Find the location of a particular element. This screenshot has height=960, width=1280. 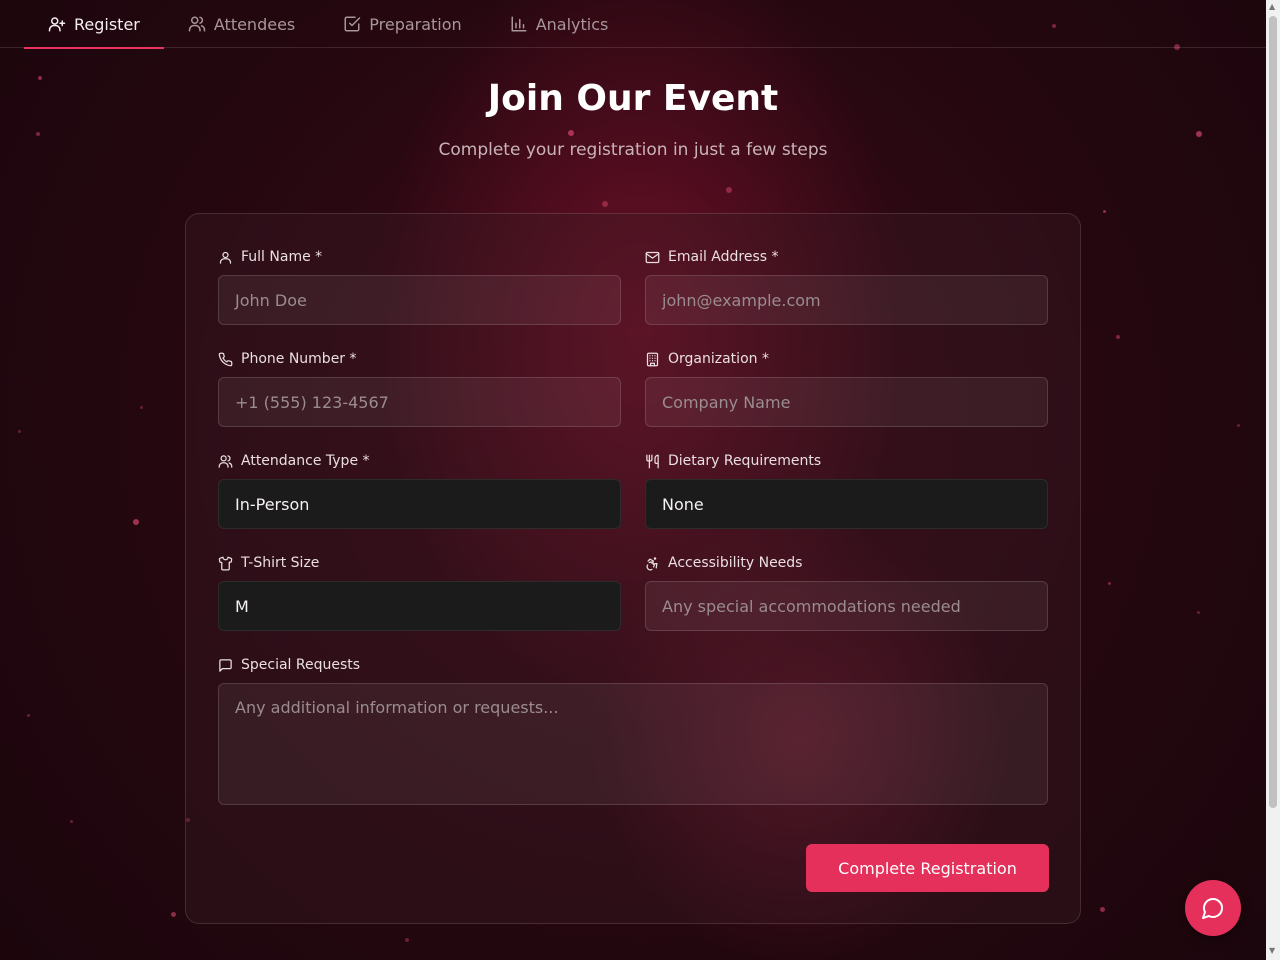

complete-registration-button: Complete Registration is located at coordinates (927, 868).